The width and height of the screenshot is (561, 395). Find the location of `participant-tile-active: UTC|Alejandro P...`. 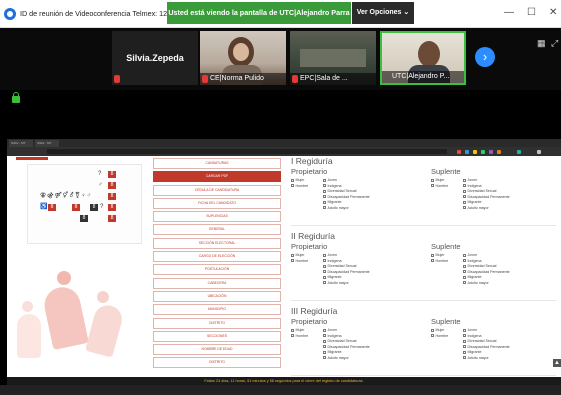

participant-tile-active: UTC|Alejandro P... is located at coordinates (423, 58).